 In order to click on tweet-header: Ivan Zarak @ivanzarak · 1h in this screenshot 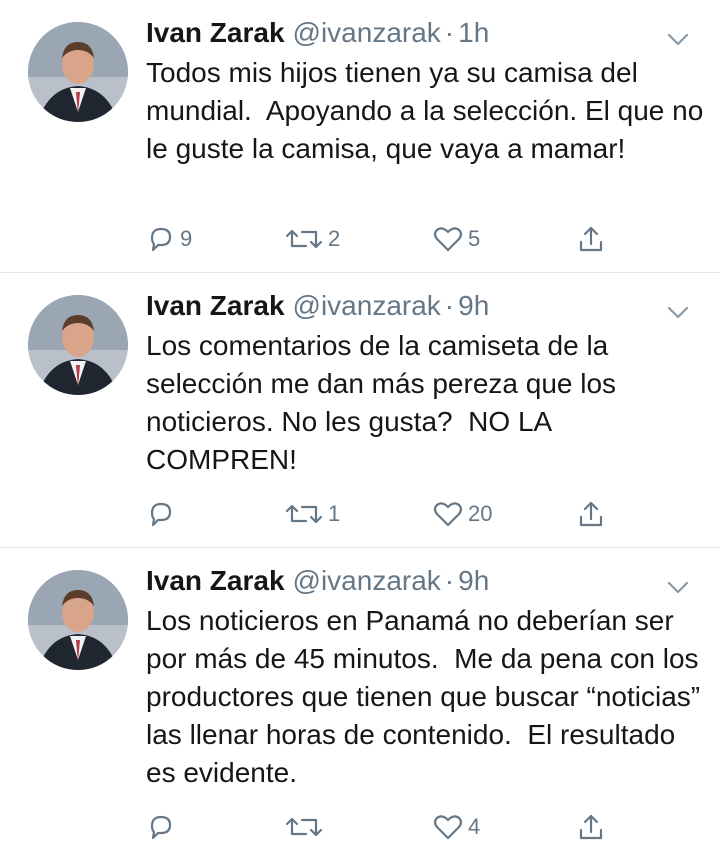, I will do `click(317, 33)`.